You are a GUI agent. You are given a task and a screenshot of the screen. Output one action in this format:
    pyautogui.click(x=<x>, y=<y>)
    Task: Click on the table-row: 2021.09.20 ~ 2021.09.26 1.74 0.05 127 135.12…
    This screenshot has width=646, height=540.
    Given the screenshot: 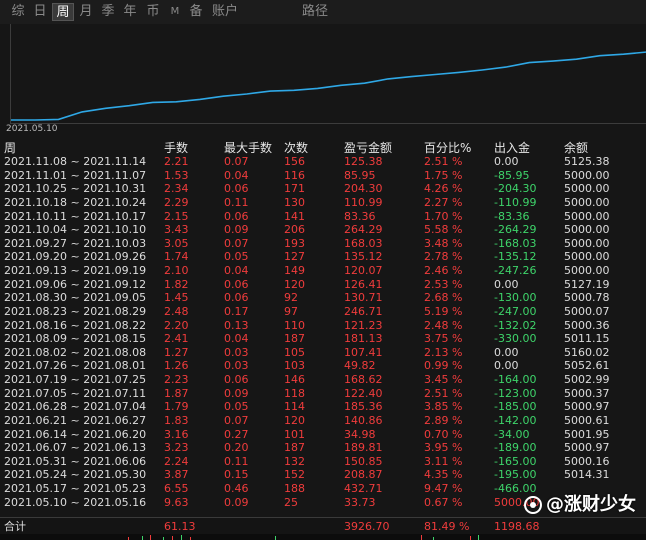 What is the action you would take?
    pyautogui.click(x=323, y=257)
    